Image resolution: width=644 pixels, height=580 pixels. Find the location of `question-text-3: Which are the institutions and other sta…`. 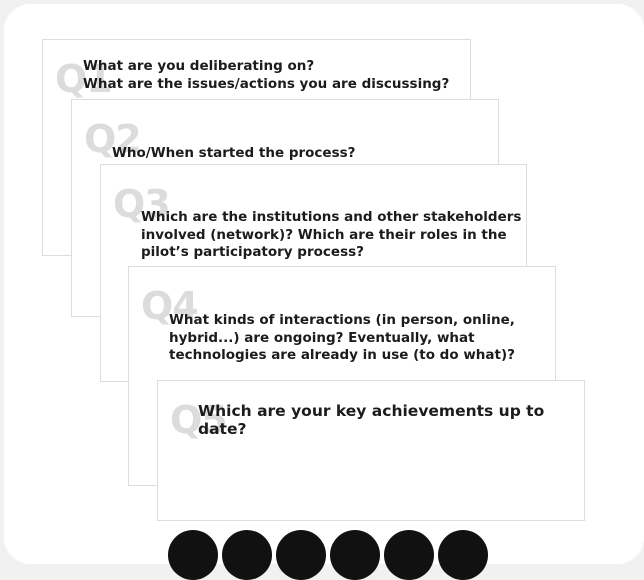

question-text-3: Which are the institutions and other sta… is located at coordinates (331, 234).